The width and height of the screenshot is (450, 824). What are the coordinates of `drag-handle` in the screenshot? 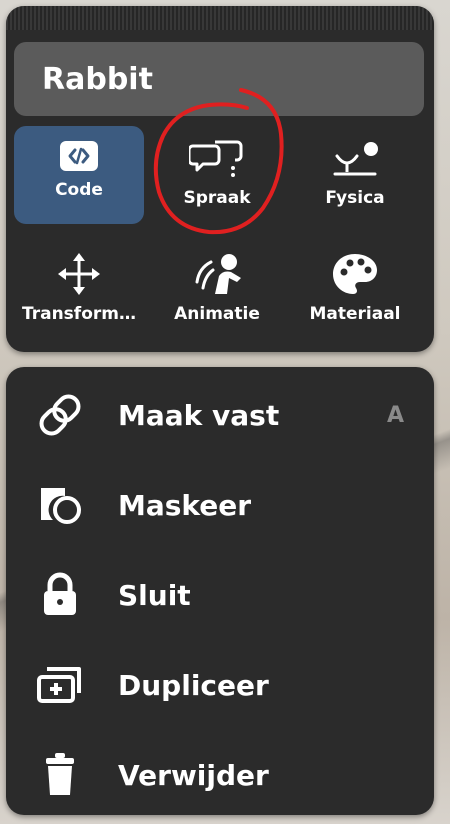 It's located at (220, 18).